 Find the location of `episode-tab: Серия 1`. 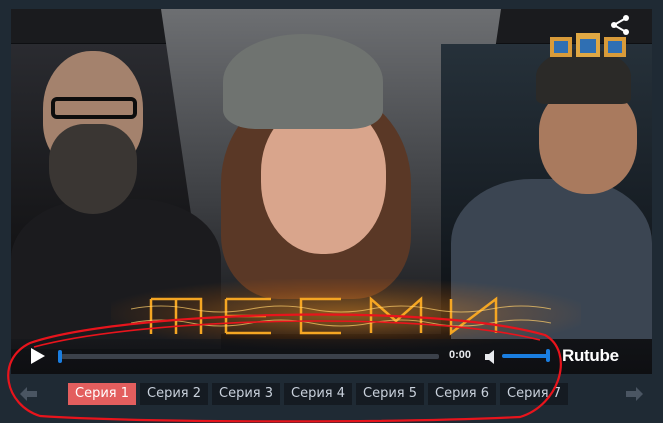

episode-tab: Серия 1 is located at coordinates (102, 394).